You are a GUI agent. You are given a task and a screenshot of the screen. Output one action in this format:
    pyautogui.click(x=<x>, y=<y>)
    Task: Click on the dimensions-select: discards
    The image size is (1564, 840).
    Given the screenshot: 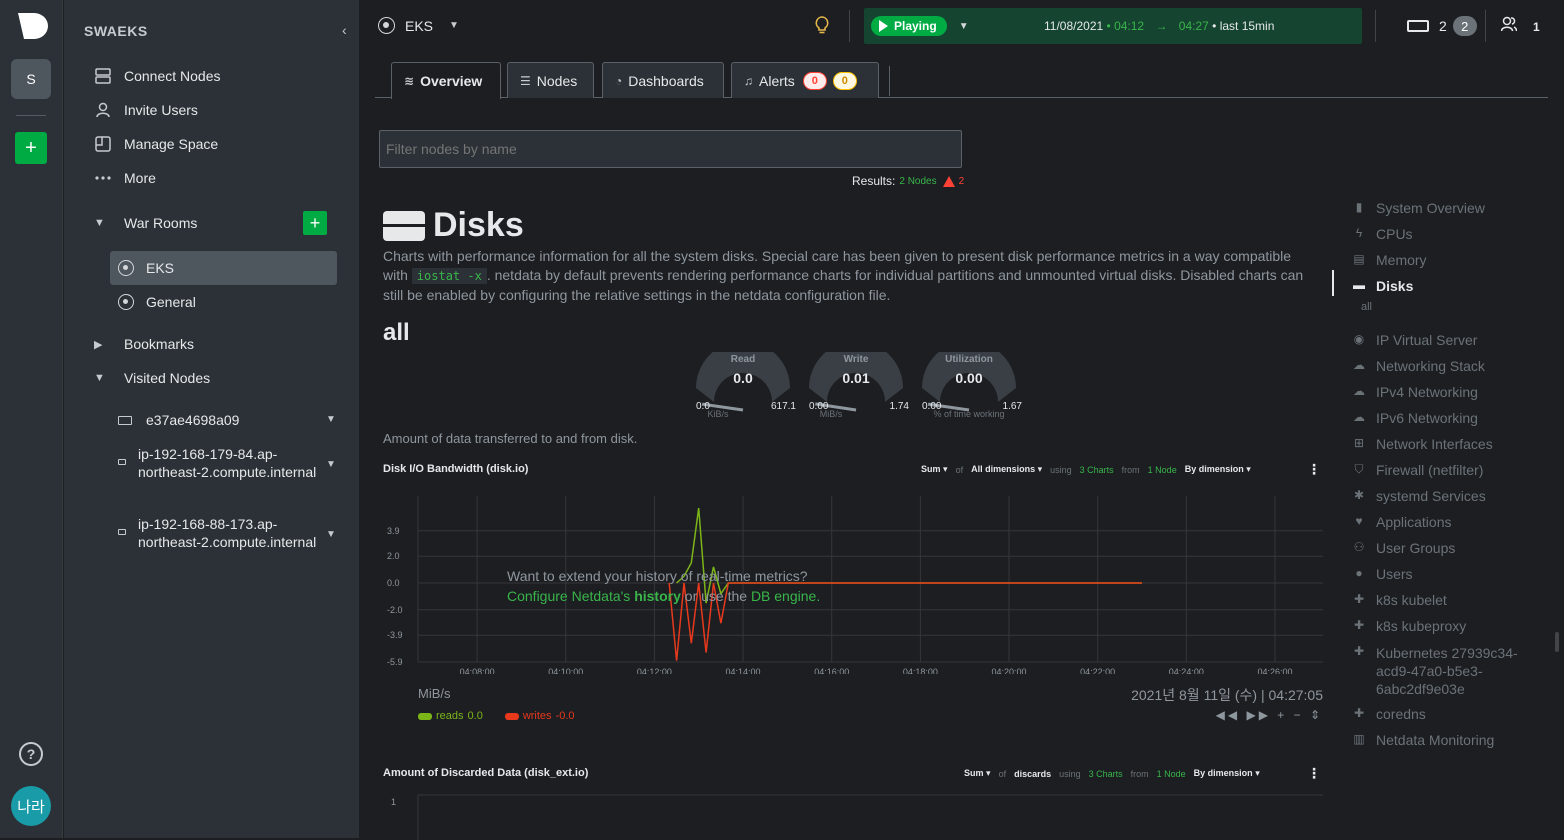 What is the action you would take?
    pyautogui.click(x=1032, y=774)
    